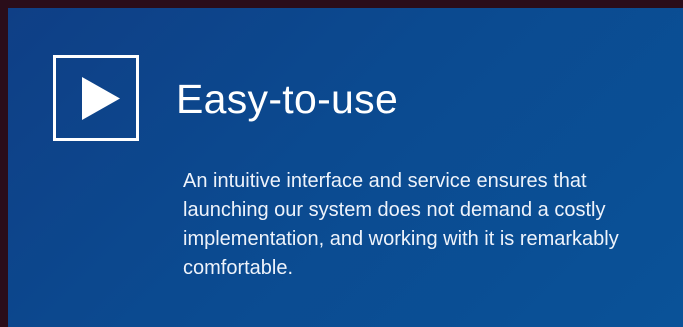  I want to click on feature-title: Easy-to-use, so click(287, 99).